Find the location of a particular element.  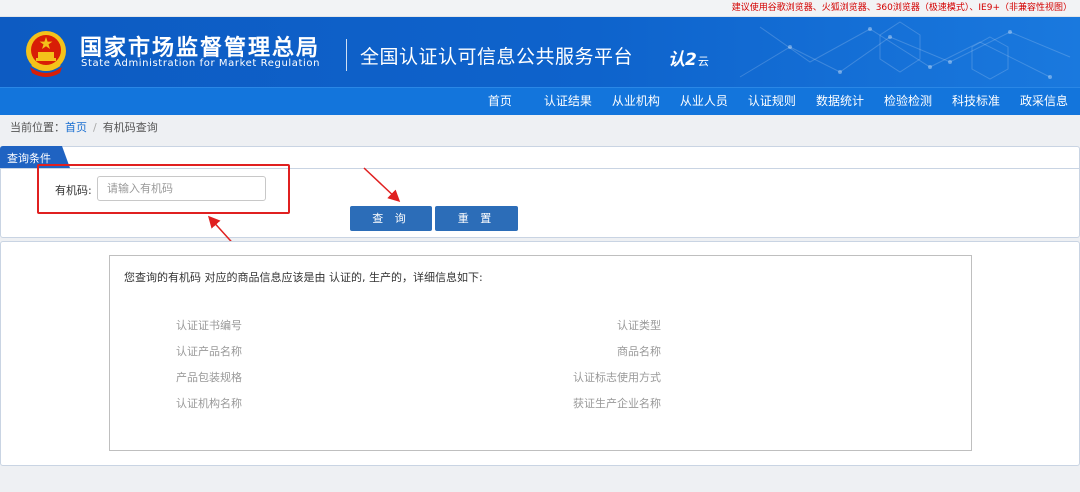

query-tab-label: 查询条件 is located at coordinates (29, 158).